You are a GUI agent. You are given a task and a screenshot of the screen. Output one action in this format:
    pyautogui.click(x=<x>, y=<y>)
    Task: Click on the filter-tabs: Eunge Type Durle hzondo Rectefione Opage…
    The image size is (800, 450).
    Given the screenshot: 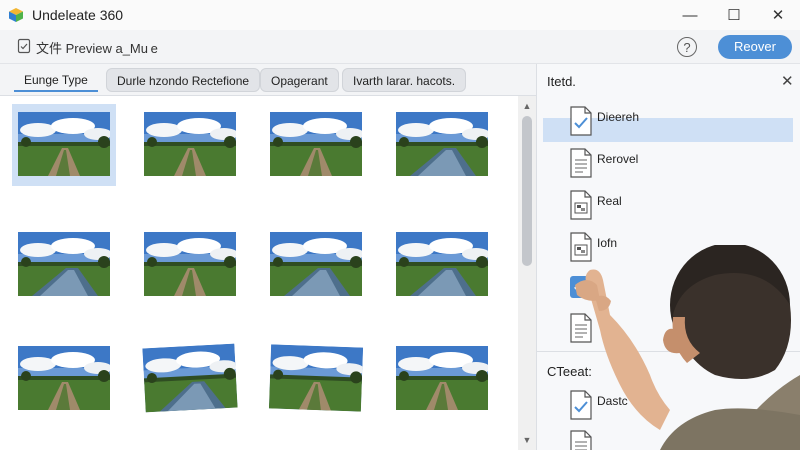 What is the action you would take?
    pyautogui.click(x=268, y=80)
    